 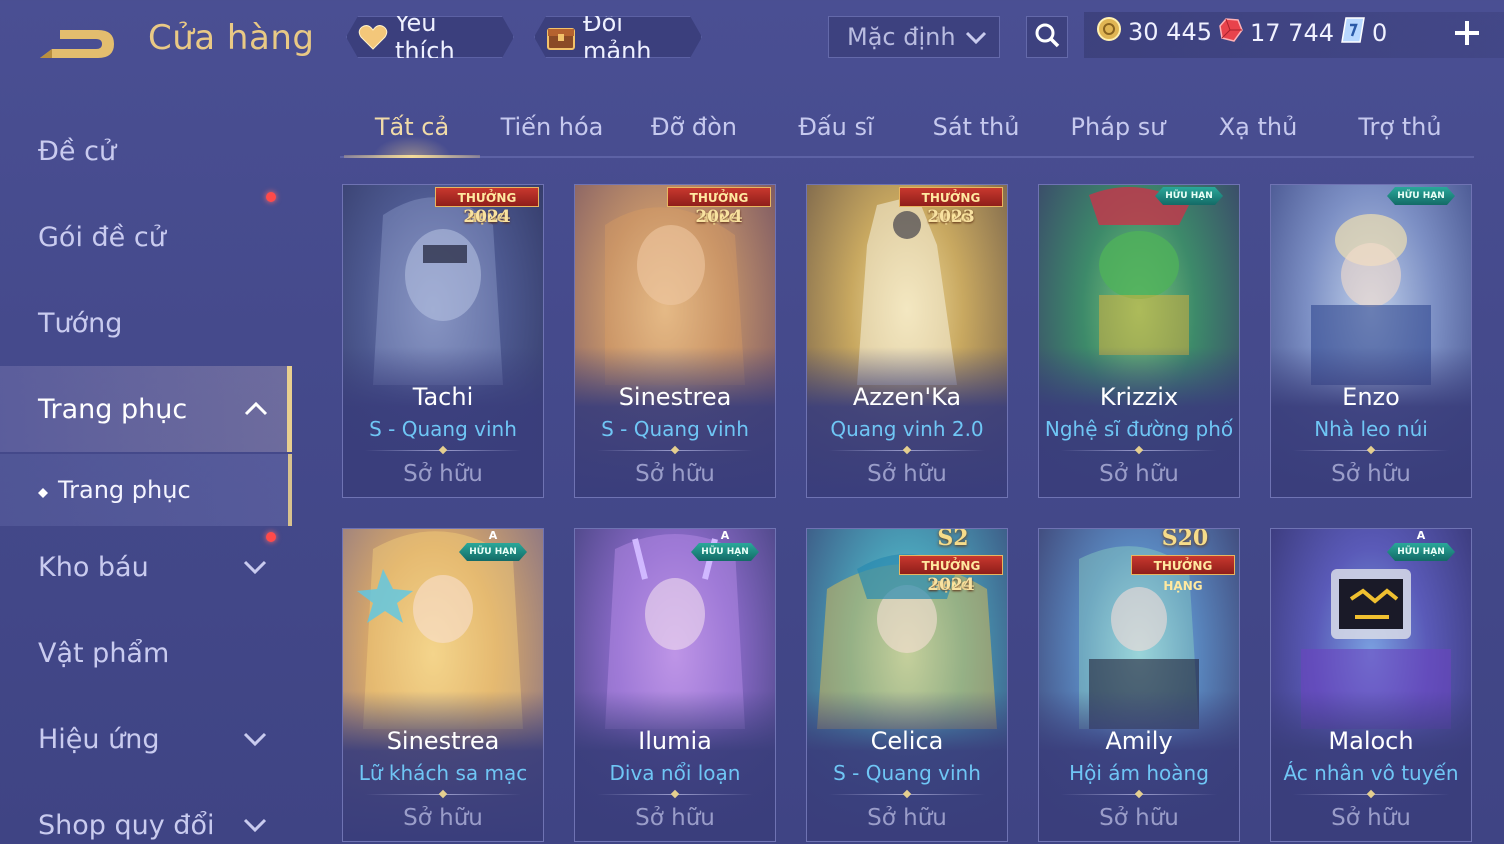 What do you see at coordinates (1363, 33) in the screenshot?
I see `ticket-balance: 0` at bounding box center [1363, 33].